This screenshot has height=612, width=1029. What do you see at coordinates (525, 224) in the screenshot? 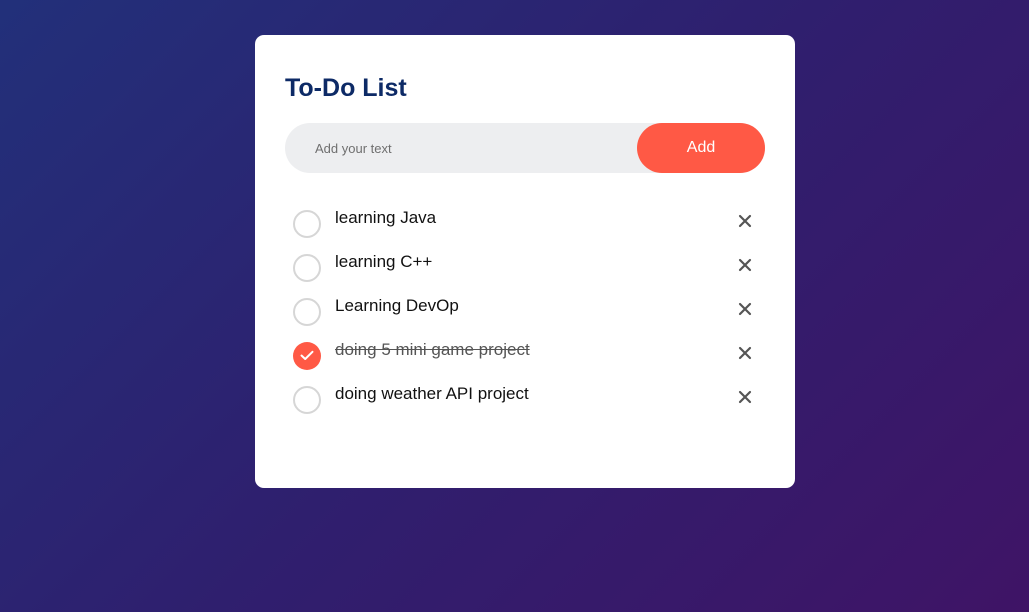
I see `task-item: learning Java` at bounding box center [525, 224].